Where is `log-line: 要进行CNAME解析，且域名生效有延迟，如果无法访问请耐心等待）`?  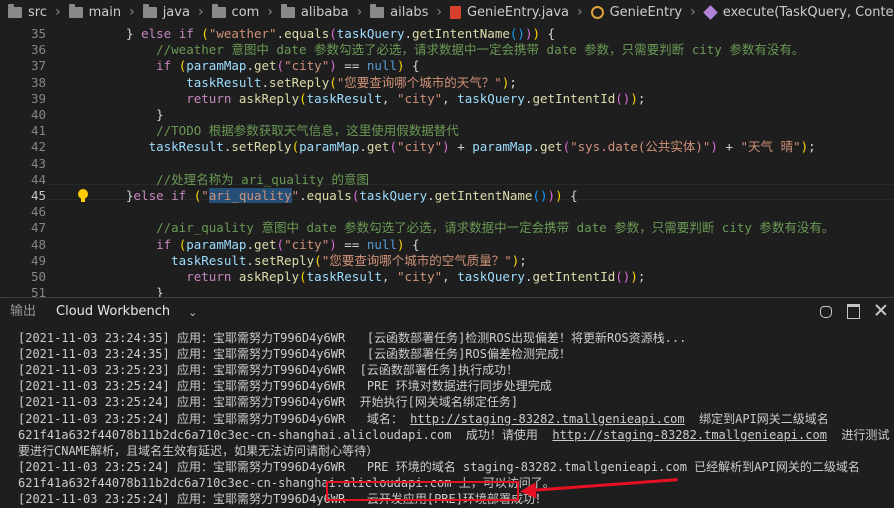
log-line: 要进行CNAME解析，且域名生效有延迟，如果无法访问请耐心等待） is located at coordinates (198, 450).